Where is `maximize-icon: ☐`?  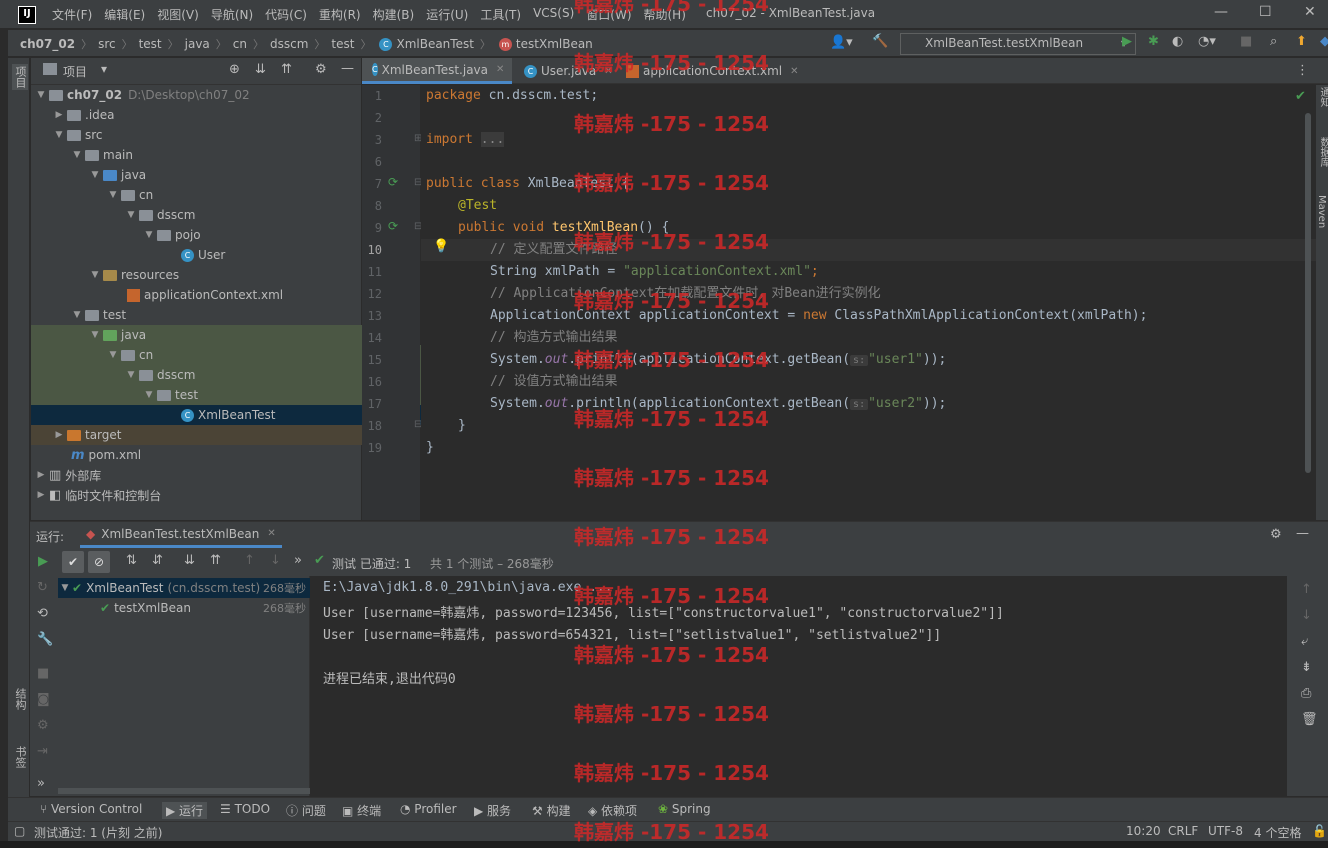
maximize-icon: ☐ is located at coordinates (1265, 12).